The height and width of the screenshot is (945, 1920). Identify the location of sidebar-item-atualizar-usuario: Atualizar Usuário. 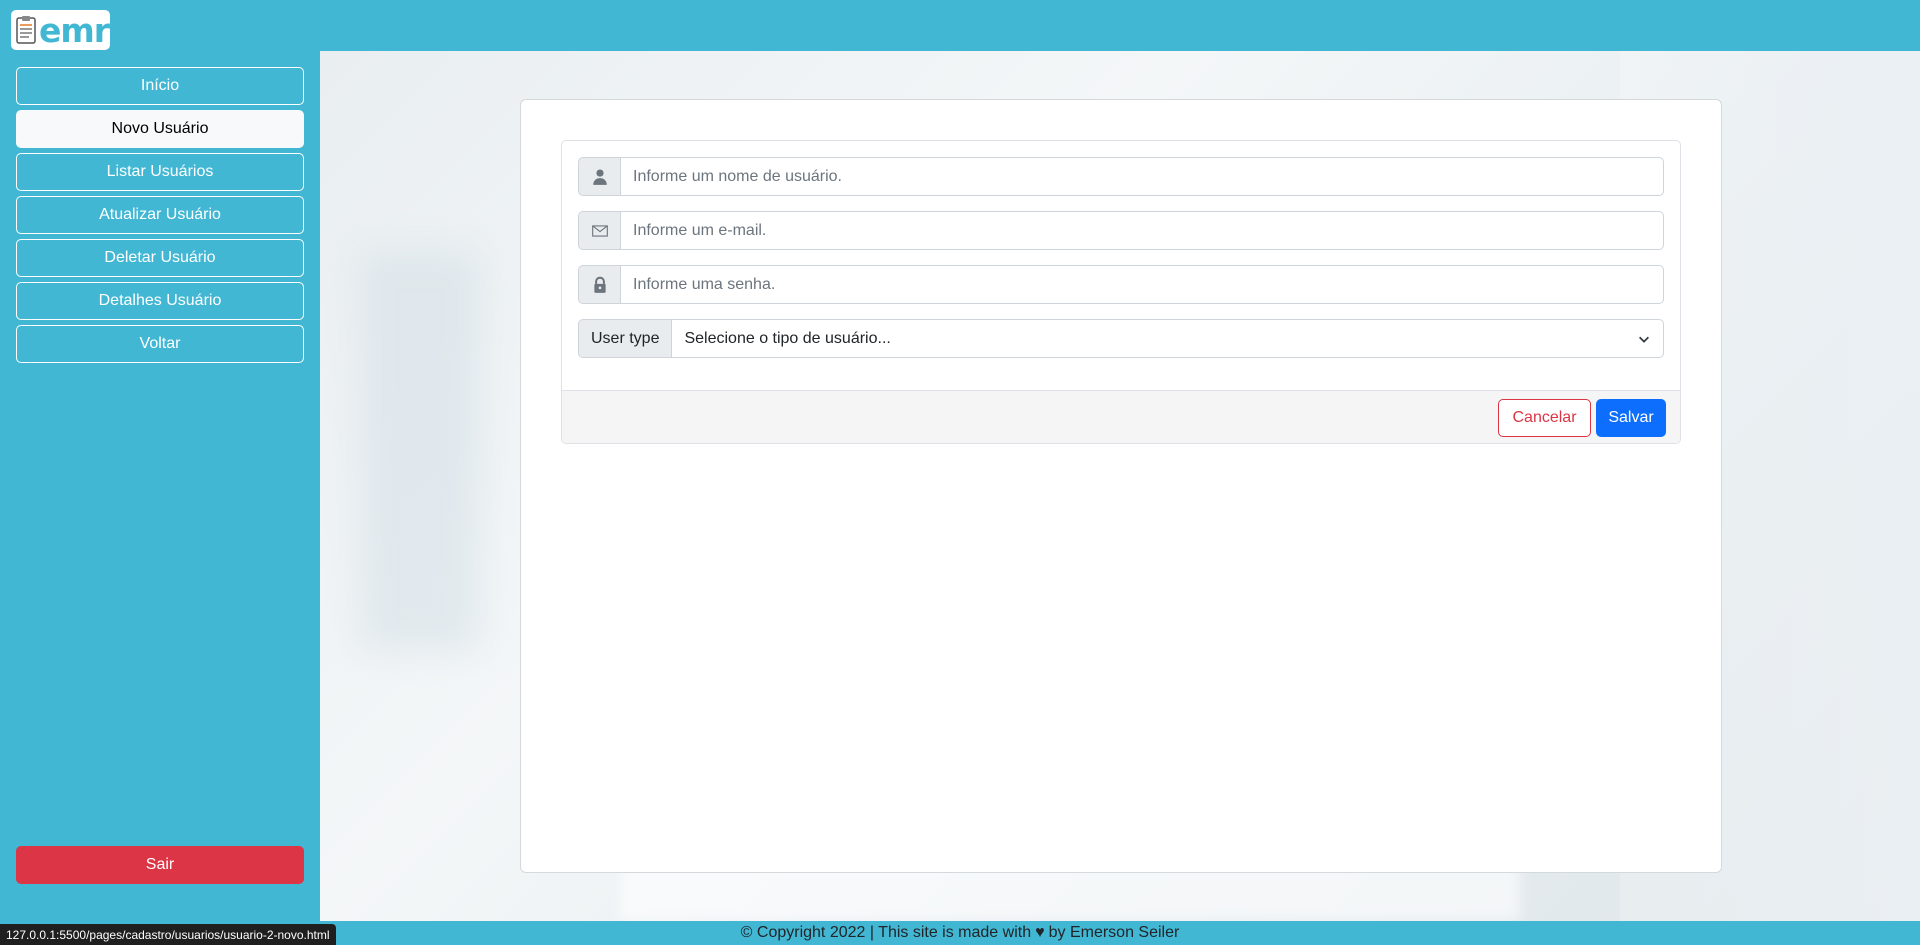
(160, 215).